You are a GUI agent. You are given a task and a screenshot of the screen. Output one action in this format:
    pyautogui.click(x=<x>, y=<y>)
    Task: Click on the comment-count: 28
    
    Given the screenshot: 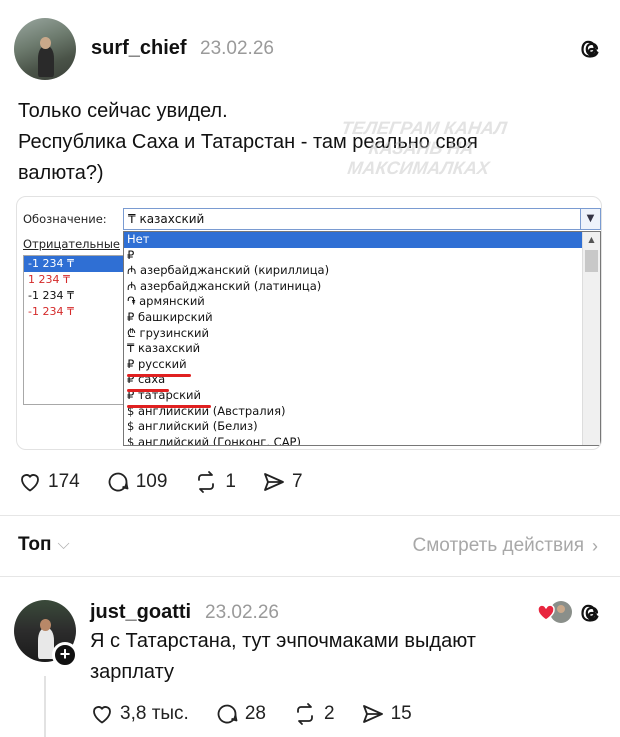 What is the action you would take?
    pyautogui.click(x=255, y=713)
    